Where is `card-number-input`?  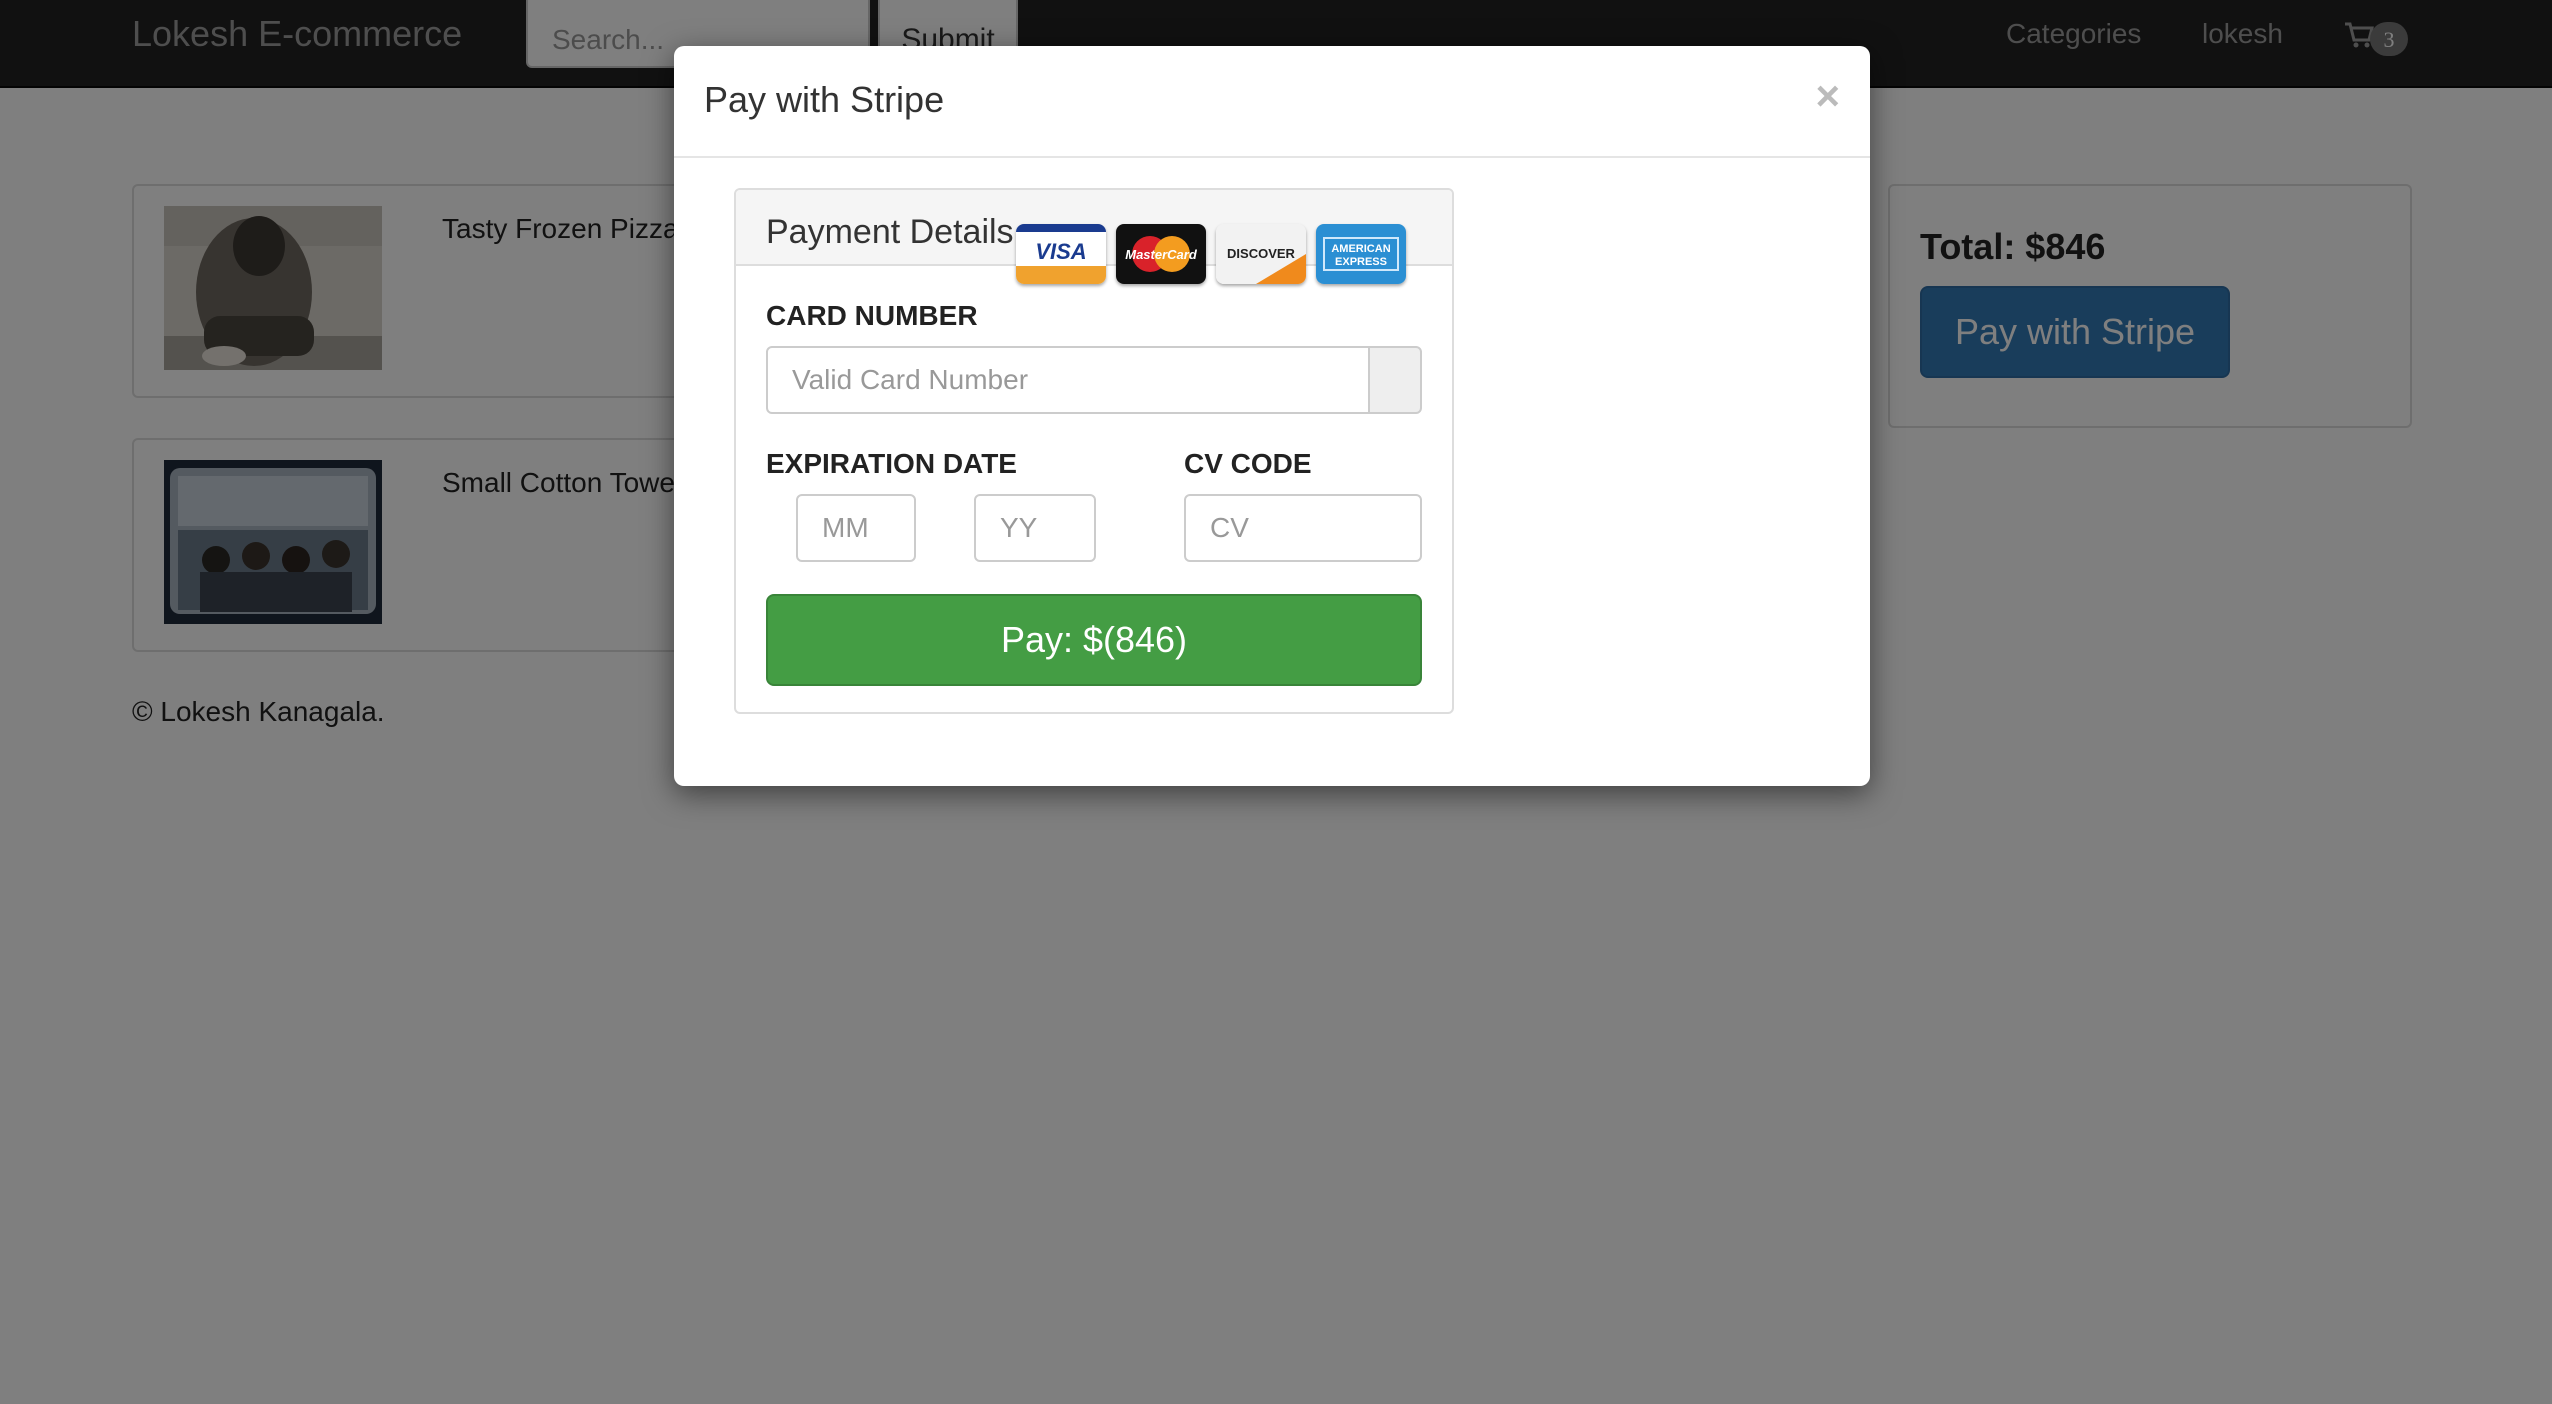 card-number-input is located at coordinates (1068, 380).